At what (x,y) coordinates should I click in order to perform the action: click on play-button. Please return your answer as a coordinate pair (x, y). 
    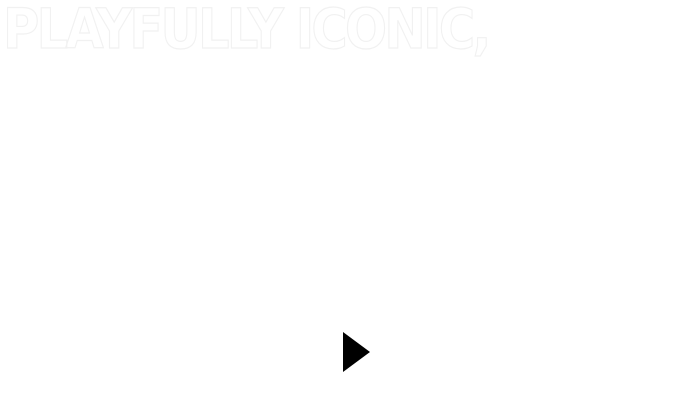
    Looking at the image, I should click on (356, 352).